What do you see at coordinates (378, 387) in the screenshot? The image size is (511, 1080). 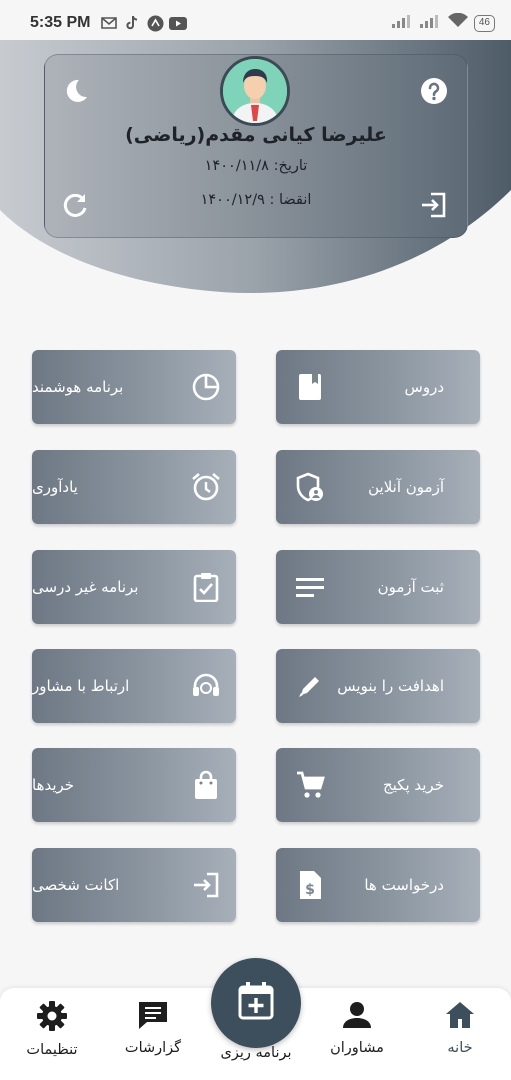 I see `menu-lessons-button: دروس` at bounding box center [378, 387].